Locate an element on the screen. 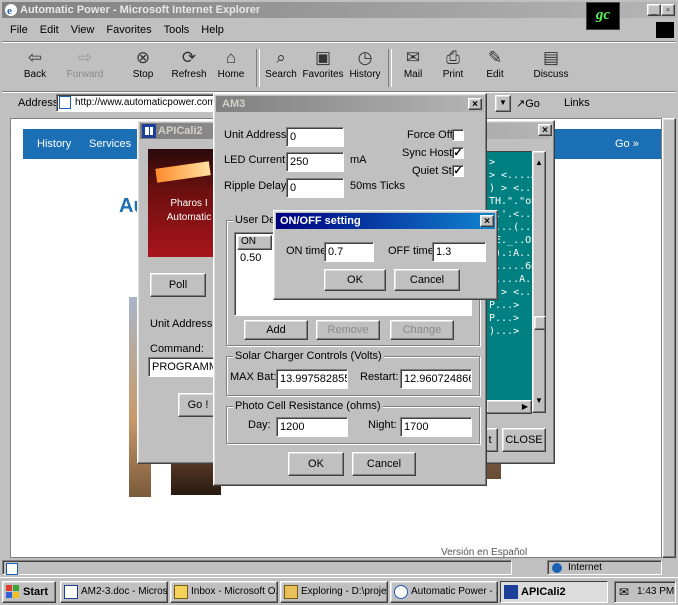 The image size is (678, 605). unit-address-input: 0 is located at coordinates (315, 137).